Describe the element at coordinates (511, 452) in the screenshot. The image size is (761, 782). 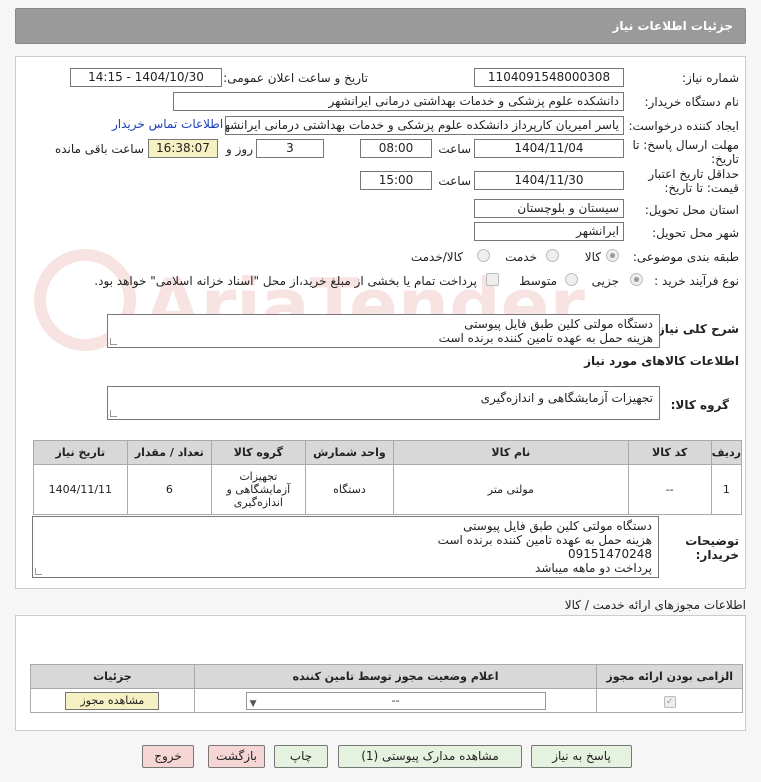
I see `col-name: نام کالا` at that location.